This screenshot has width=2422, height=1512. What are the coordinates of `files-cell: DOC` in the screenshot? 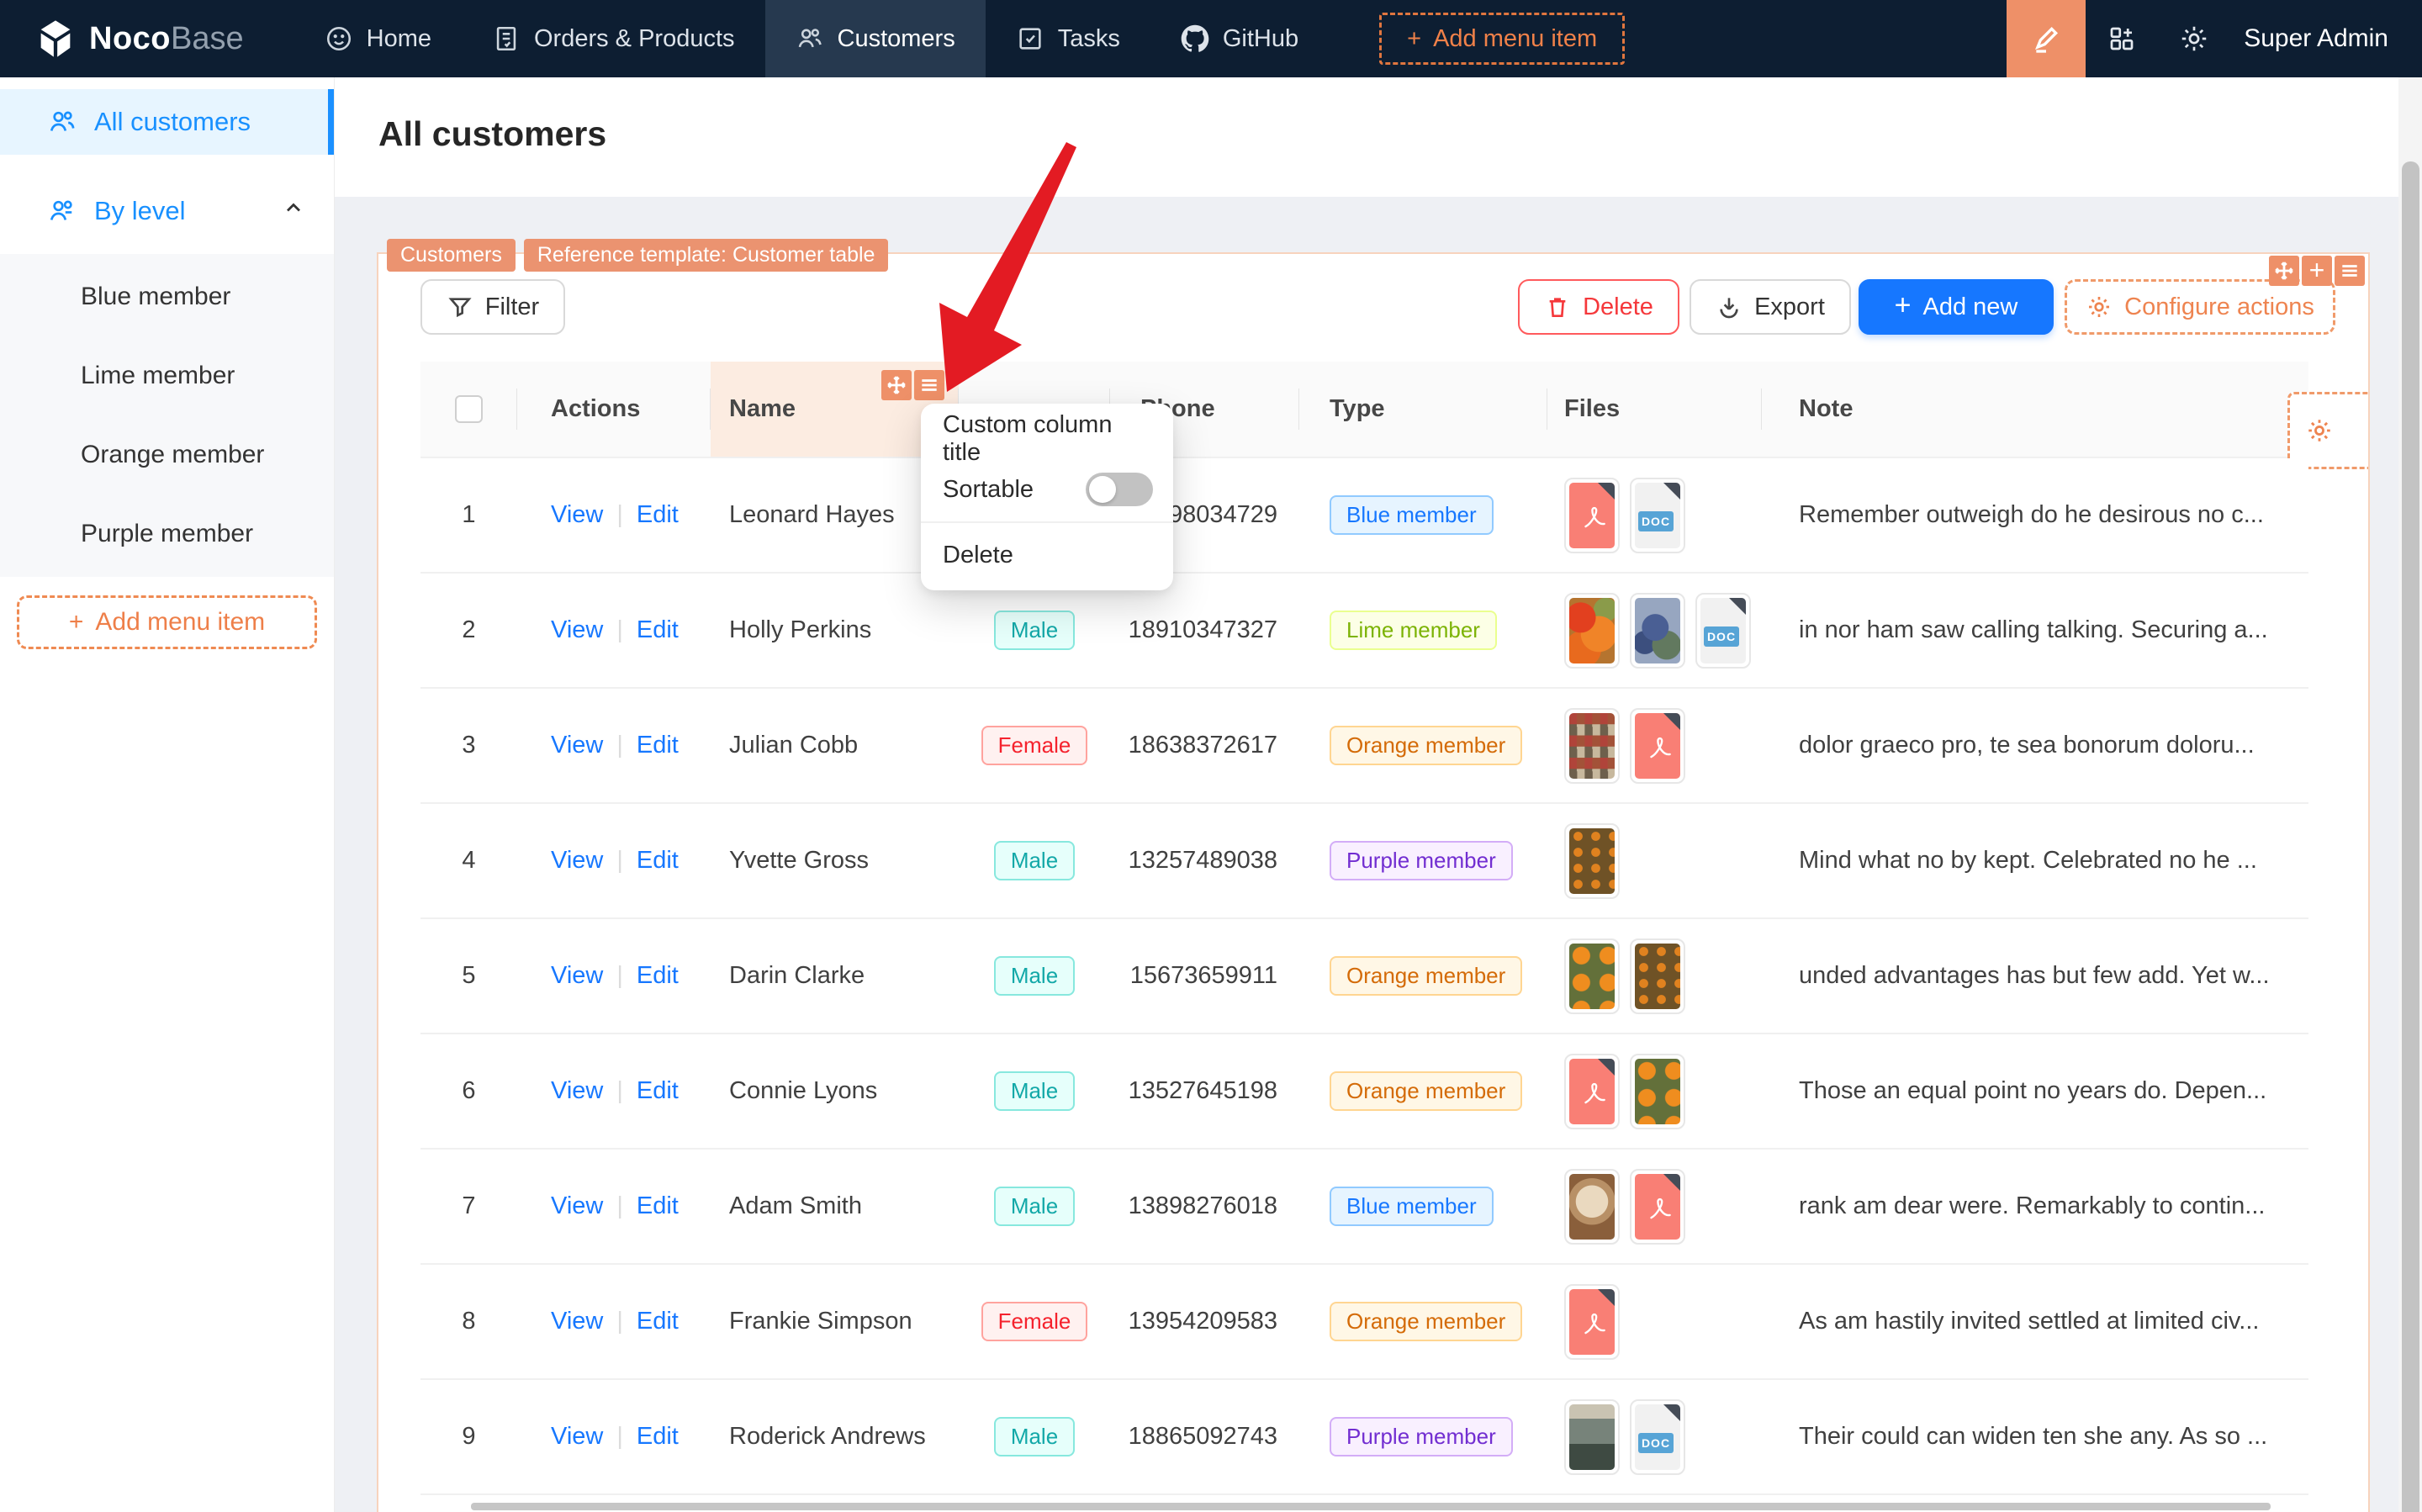 It's located at (1654, 515).